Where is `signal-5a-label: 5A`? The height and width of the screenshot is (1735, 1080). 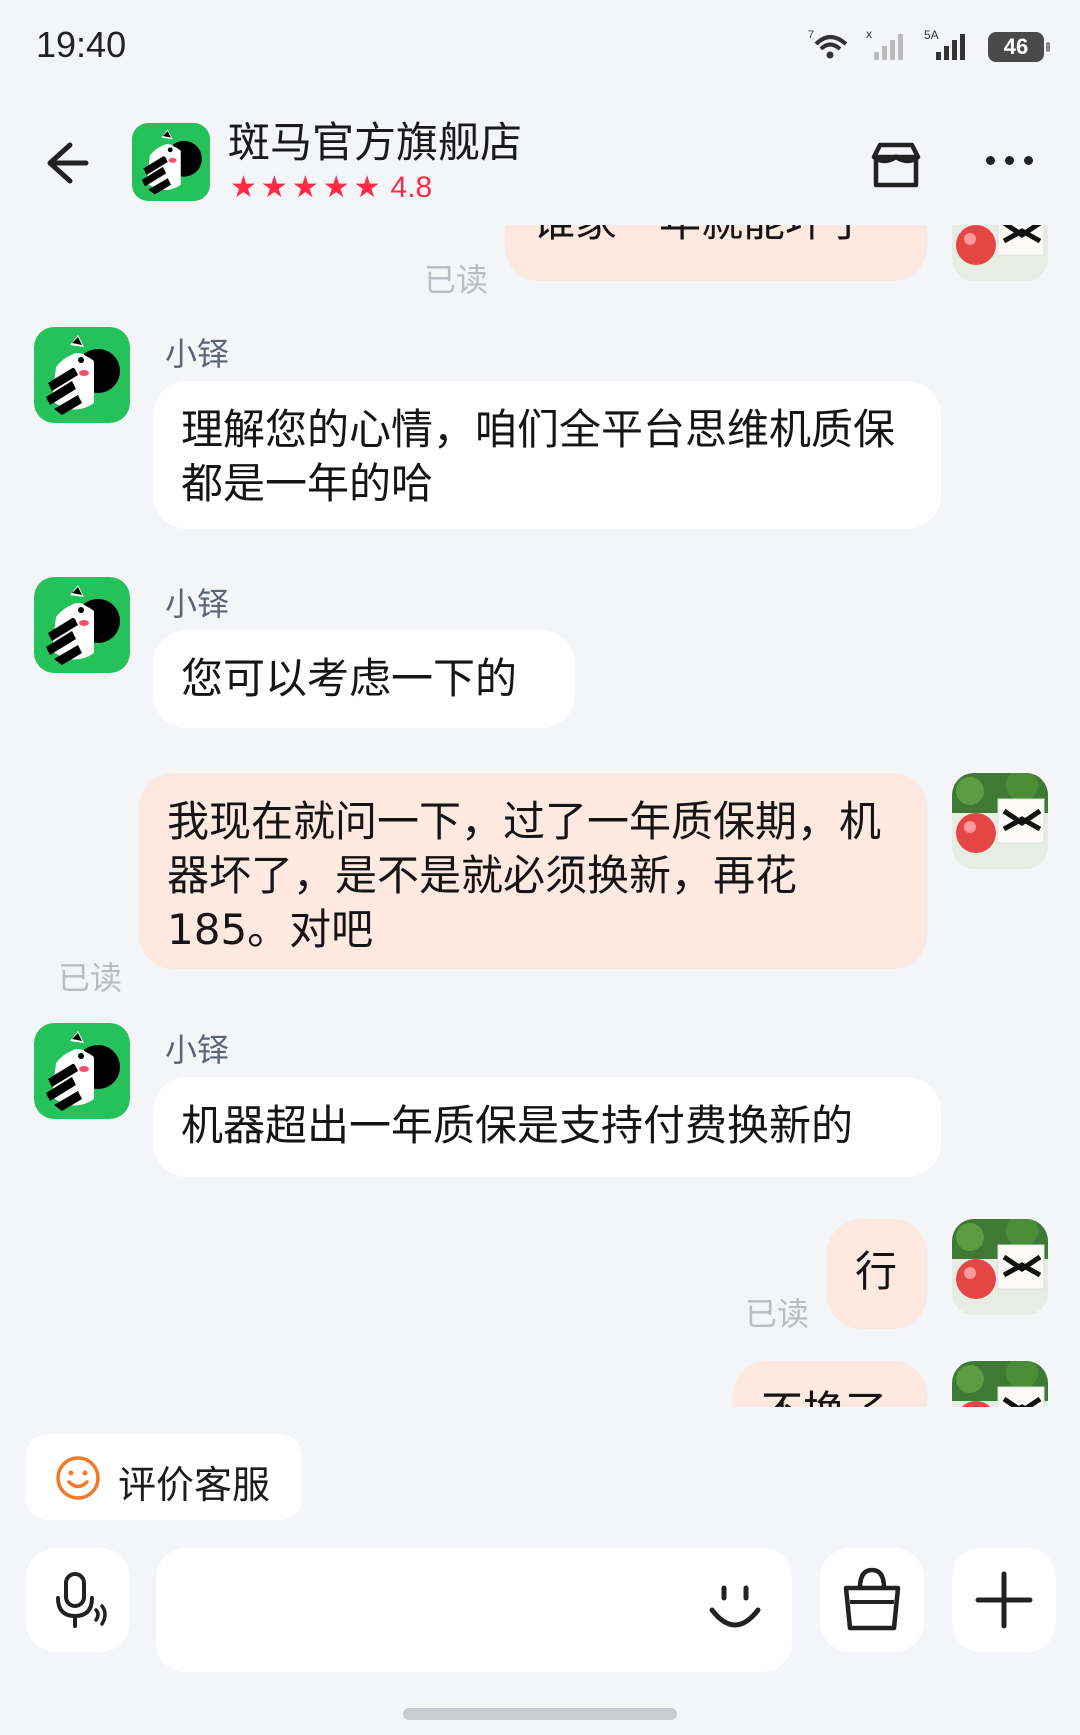
signal-5a-label: 5A is located at coordinates (931, 35).